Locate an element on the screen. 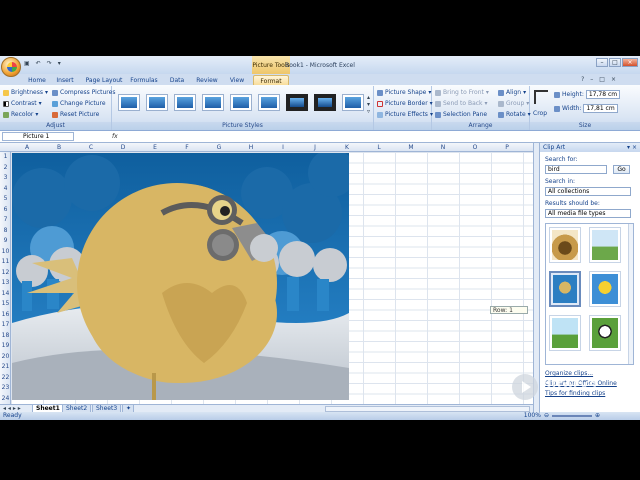 The width and height of the screenshot is (640, 480). clip-result-tree is located at coordinates (605, 245).